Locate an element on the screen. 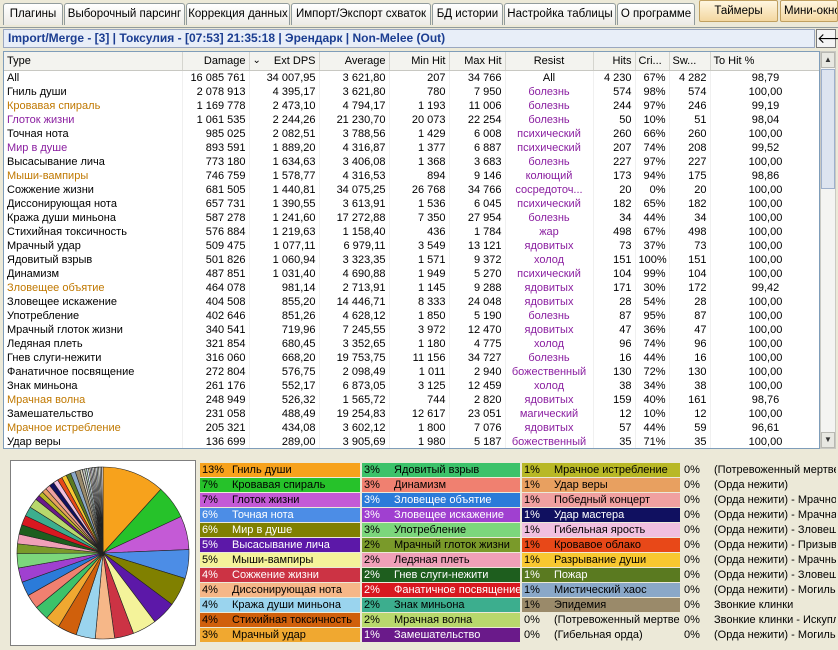  col-ext-dps: ⌄ Ext DPS is located at coordinates (284, 61).